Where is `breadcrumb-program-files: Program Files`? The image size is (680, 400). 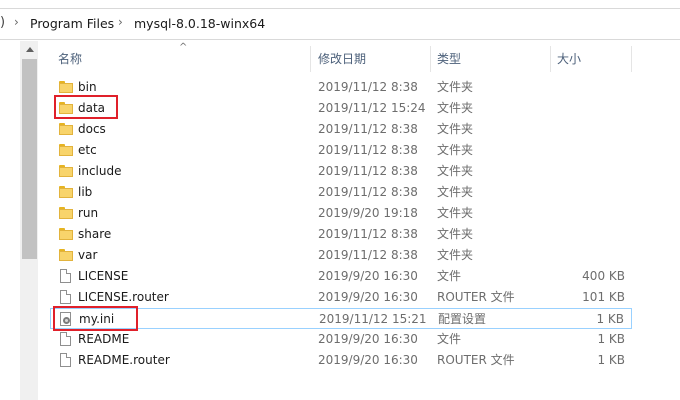
breadcrumb-program-files: Program Files is located at coordinates (72, 23).